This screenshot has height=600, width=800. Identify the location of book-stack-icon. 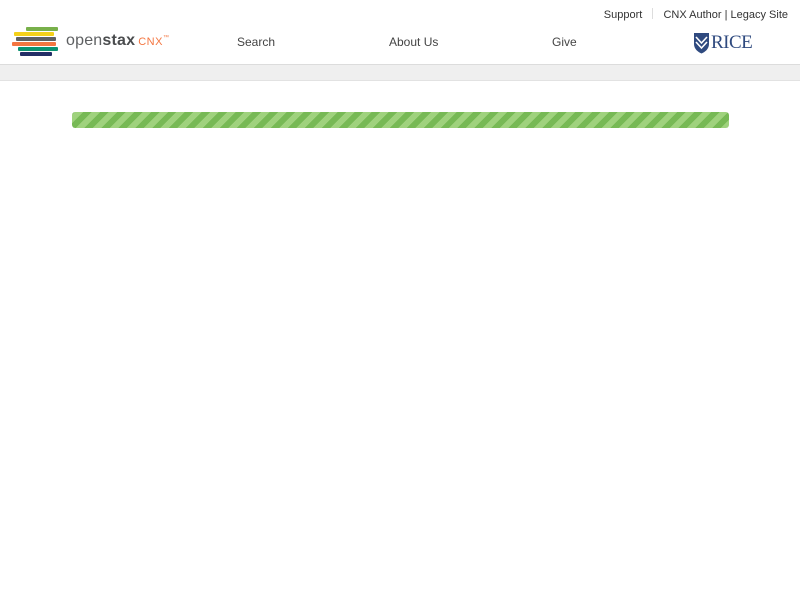
(37, 41).